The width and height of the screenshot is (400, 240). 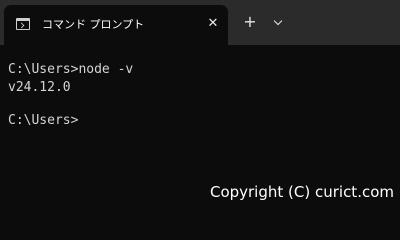 What do you see at coordinates (43, 120) in the screenshot?
I see `terminal-line: C:\Users>` at bounding box center [43, 120].